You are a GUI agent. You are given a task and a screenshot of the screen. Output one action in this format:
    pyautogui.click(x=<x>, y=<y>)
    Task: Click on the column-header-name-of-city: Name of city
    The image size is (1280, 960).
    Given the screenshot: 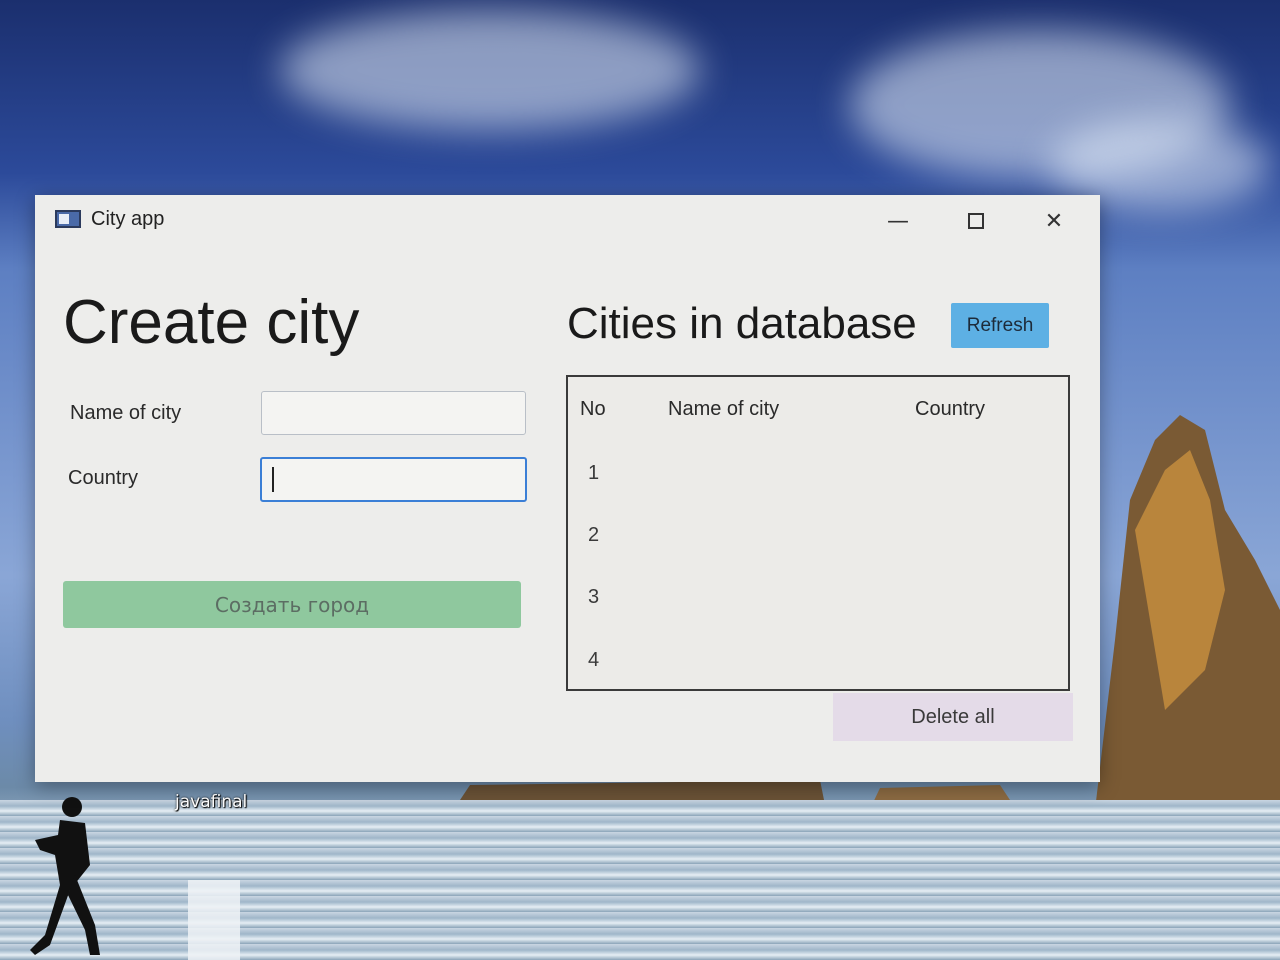 What is the action you would take?
    pyautogui.click(x=723, y=409)
    